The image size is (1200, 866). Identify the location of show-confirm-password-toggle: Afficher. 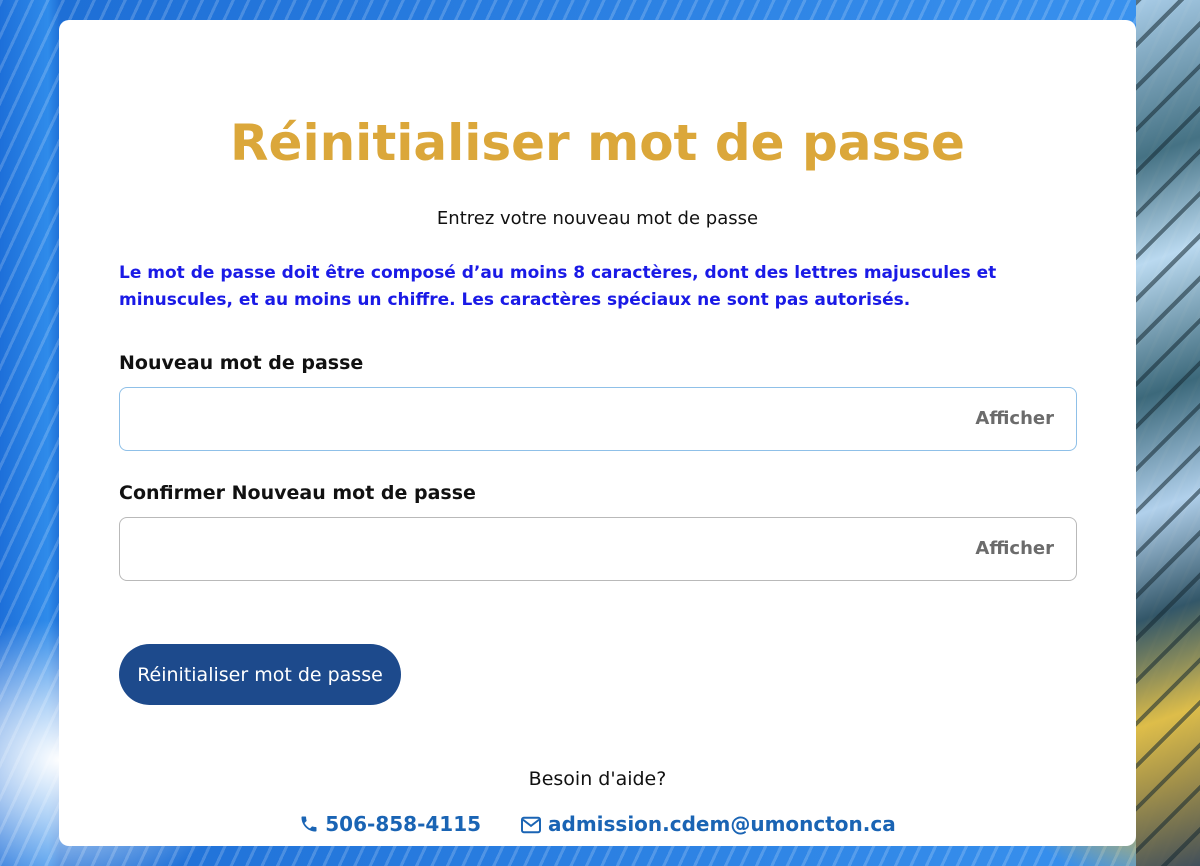
(1014, 549).